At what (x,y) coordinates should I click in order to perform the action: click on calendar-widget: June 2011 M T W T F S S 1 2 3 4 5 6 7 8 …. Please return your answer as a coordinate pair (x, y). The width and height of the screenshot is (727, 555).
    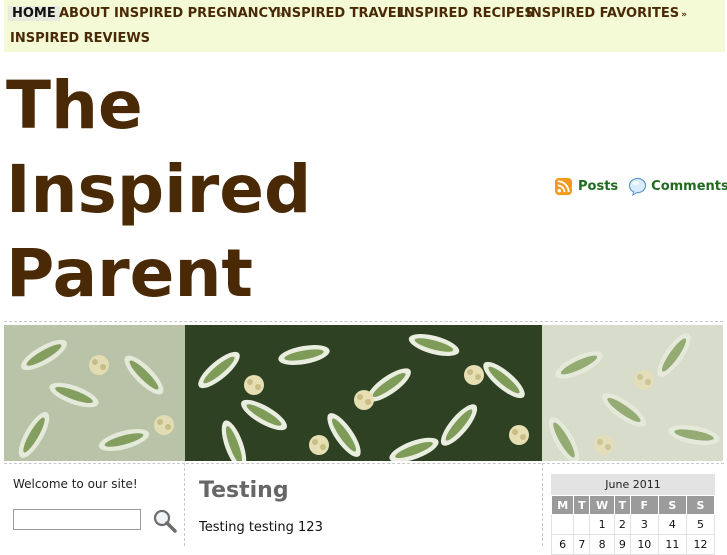
    Looking at the image, I should click on (633, 514).